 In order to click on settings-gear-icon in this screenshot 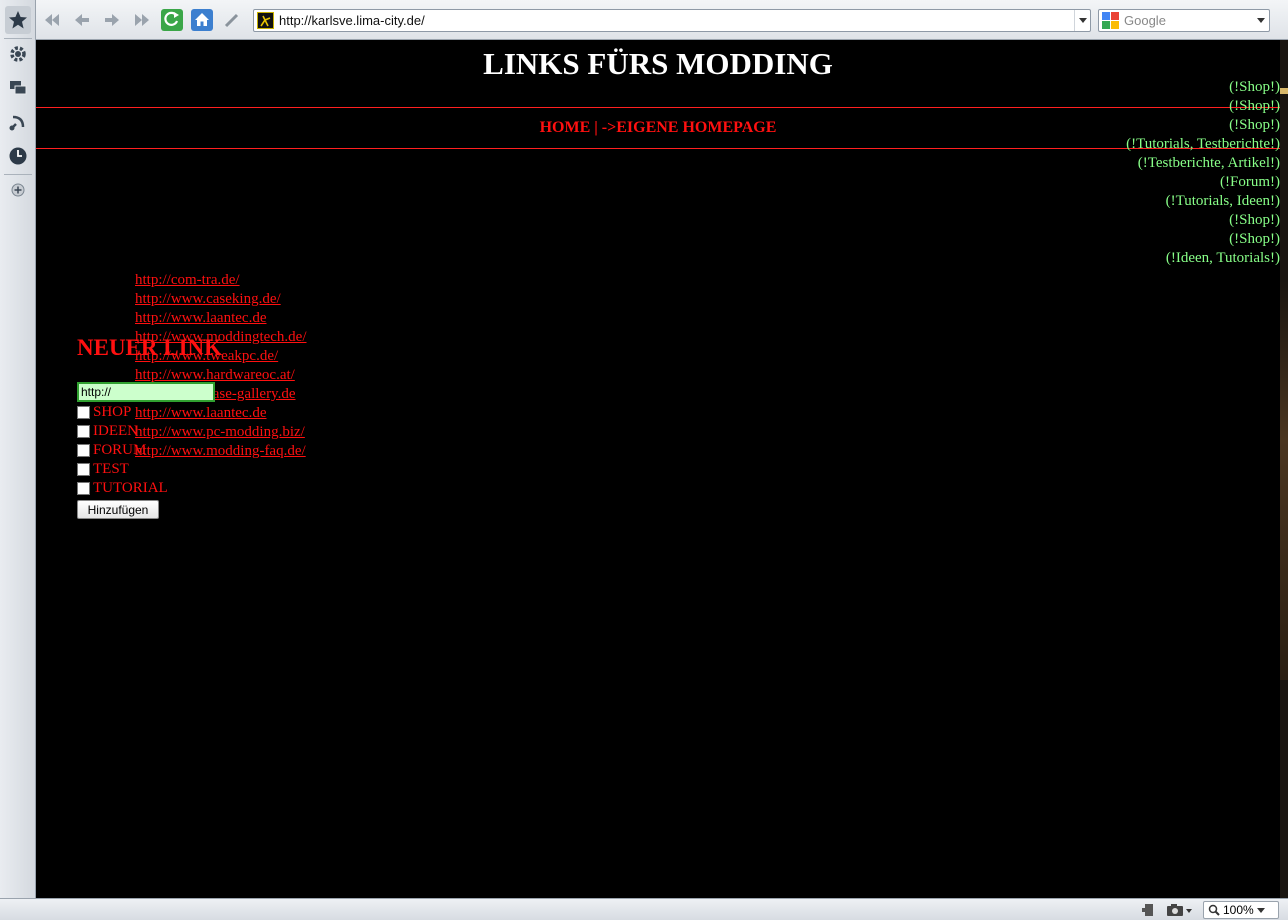, I will do `click(18, 54)`.